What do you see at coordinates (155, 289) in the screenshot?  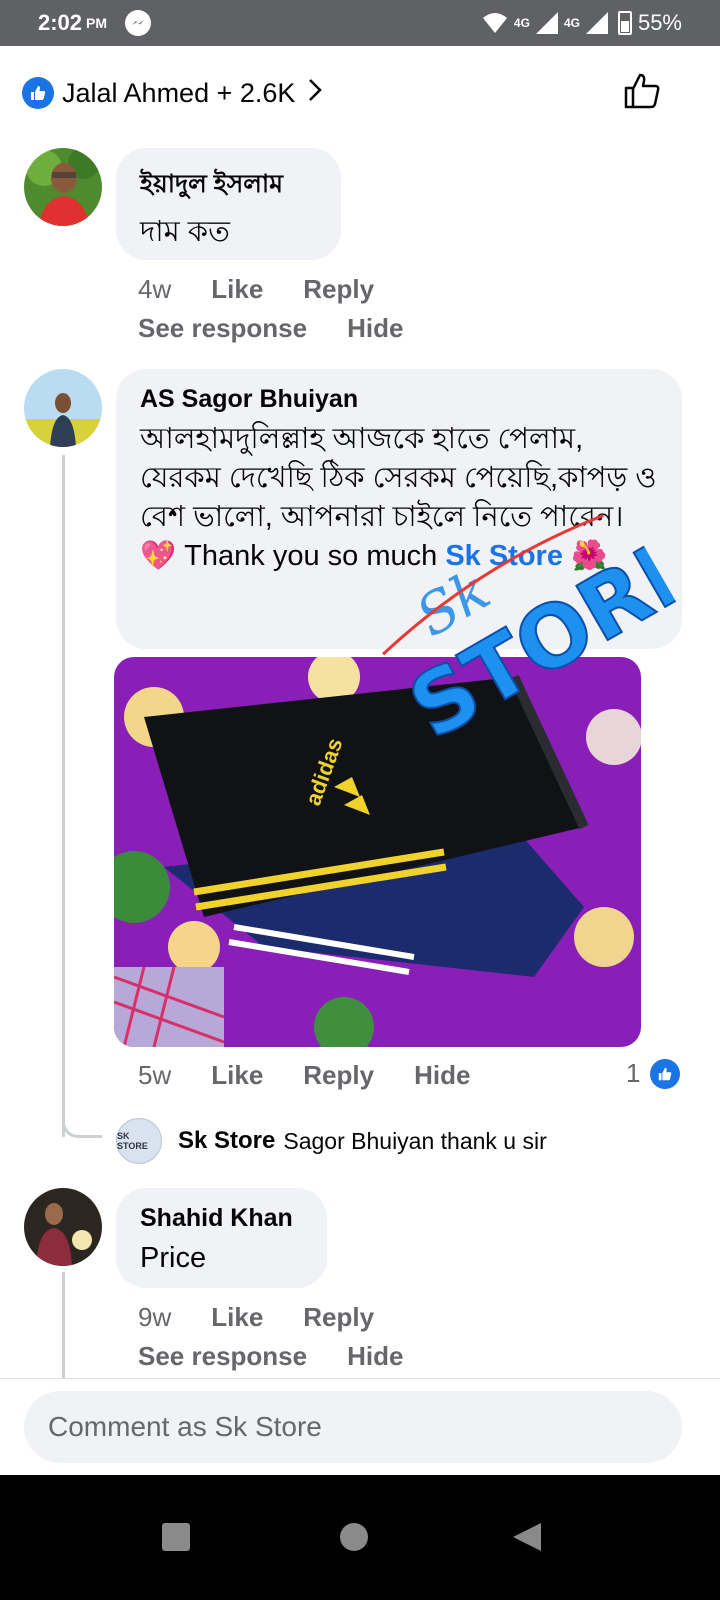 I see `comment-time: 4w` at bounding box center [155, 289].